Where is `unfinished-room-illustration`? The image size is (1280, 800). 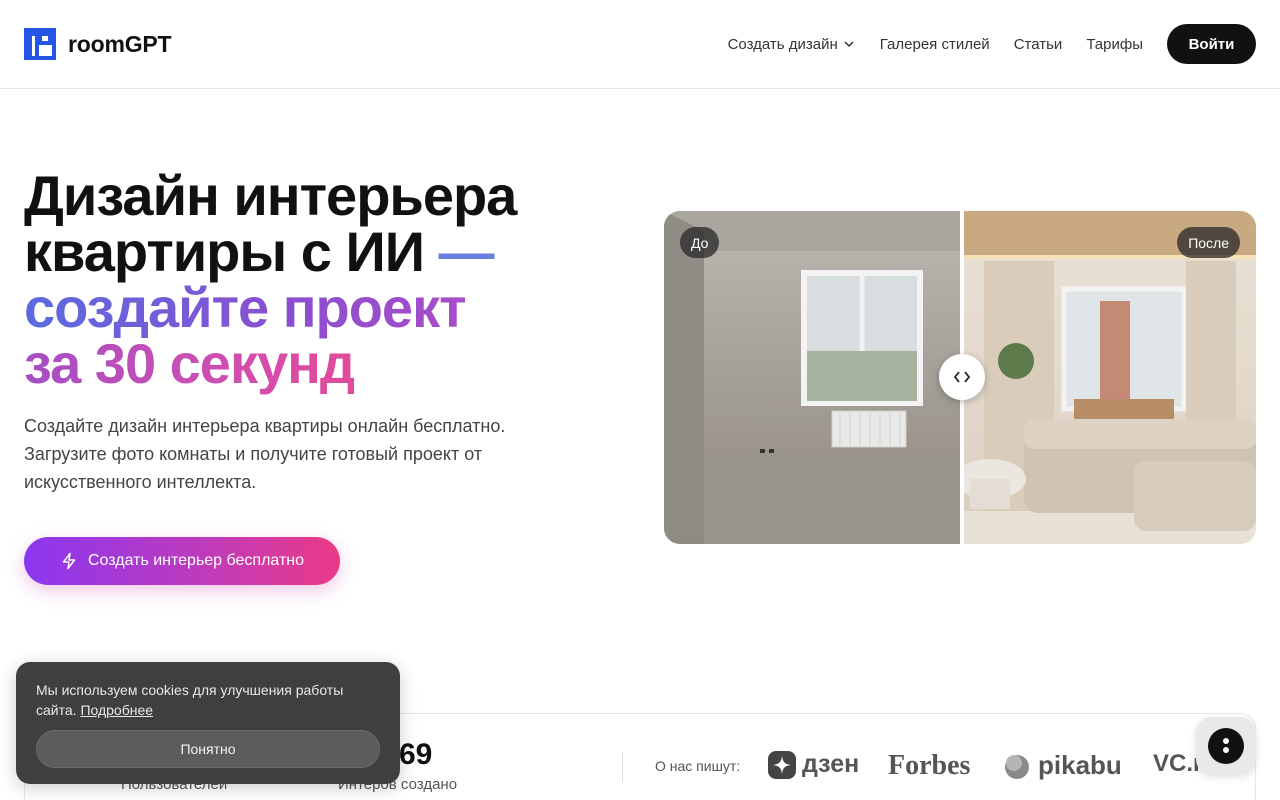 unfinished-room-illustration is located at coordinates (812, 377).